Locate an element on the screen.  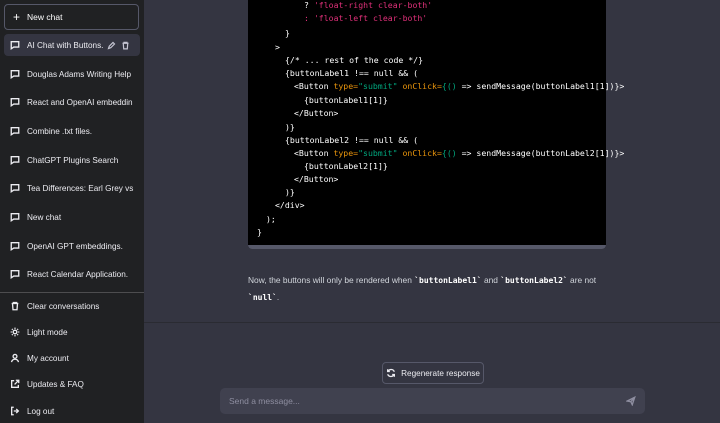
chat-item-combine-txt: Combine .txt files. is located at coordinates (72, 131).